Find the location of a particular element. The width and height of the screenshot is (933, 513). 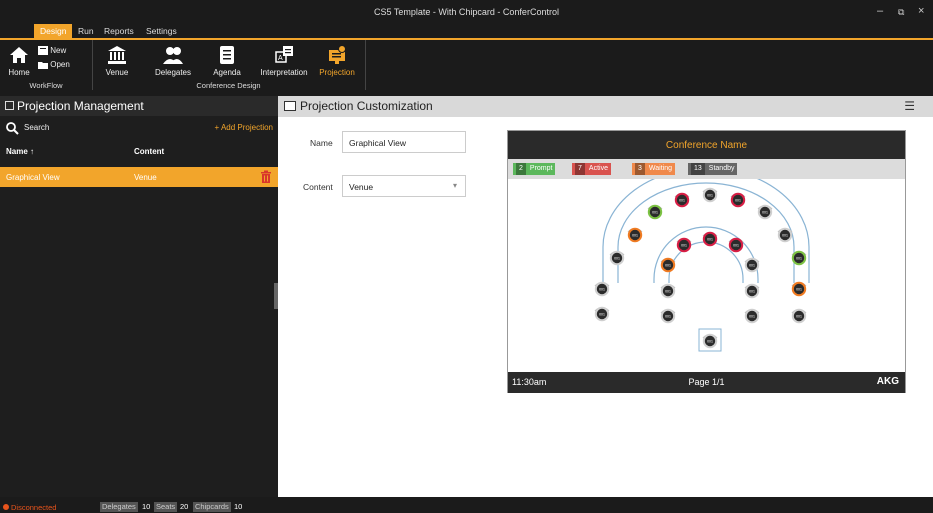

panel-header: Projection Management is located at coordinates (139, 106).